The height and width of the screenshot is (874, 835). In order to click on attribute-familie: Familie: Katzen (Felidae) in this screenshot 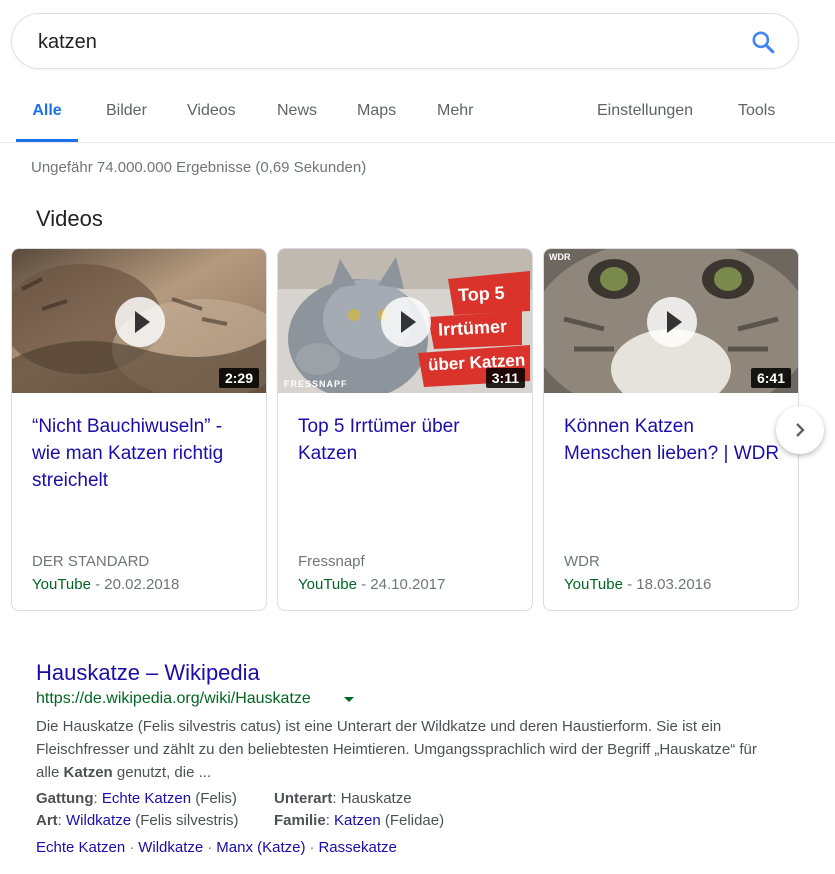, I will do `click(359, 820)`.